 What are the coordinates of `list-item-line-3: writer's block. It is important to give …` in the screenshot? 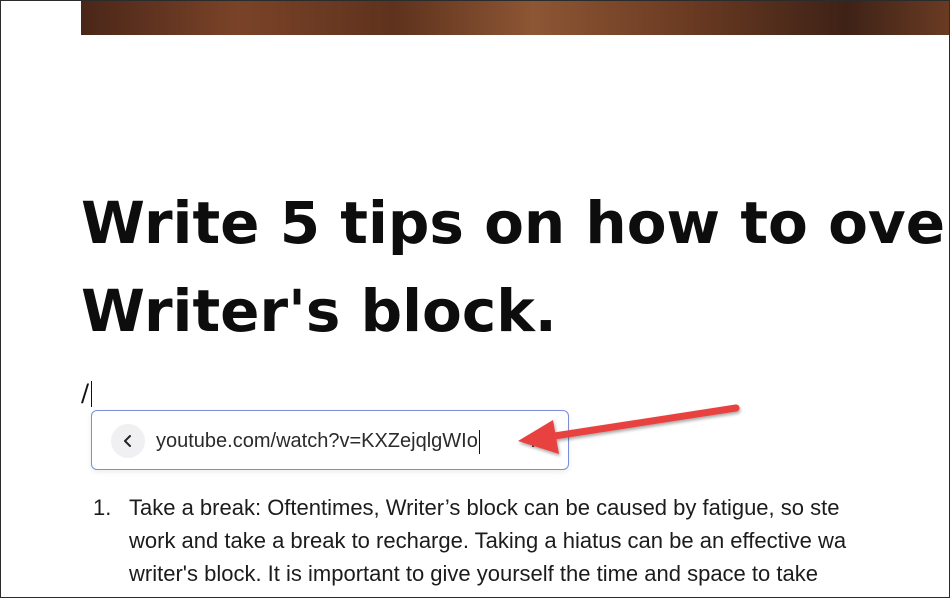 It's located at (473, 573).